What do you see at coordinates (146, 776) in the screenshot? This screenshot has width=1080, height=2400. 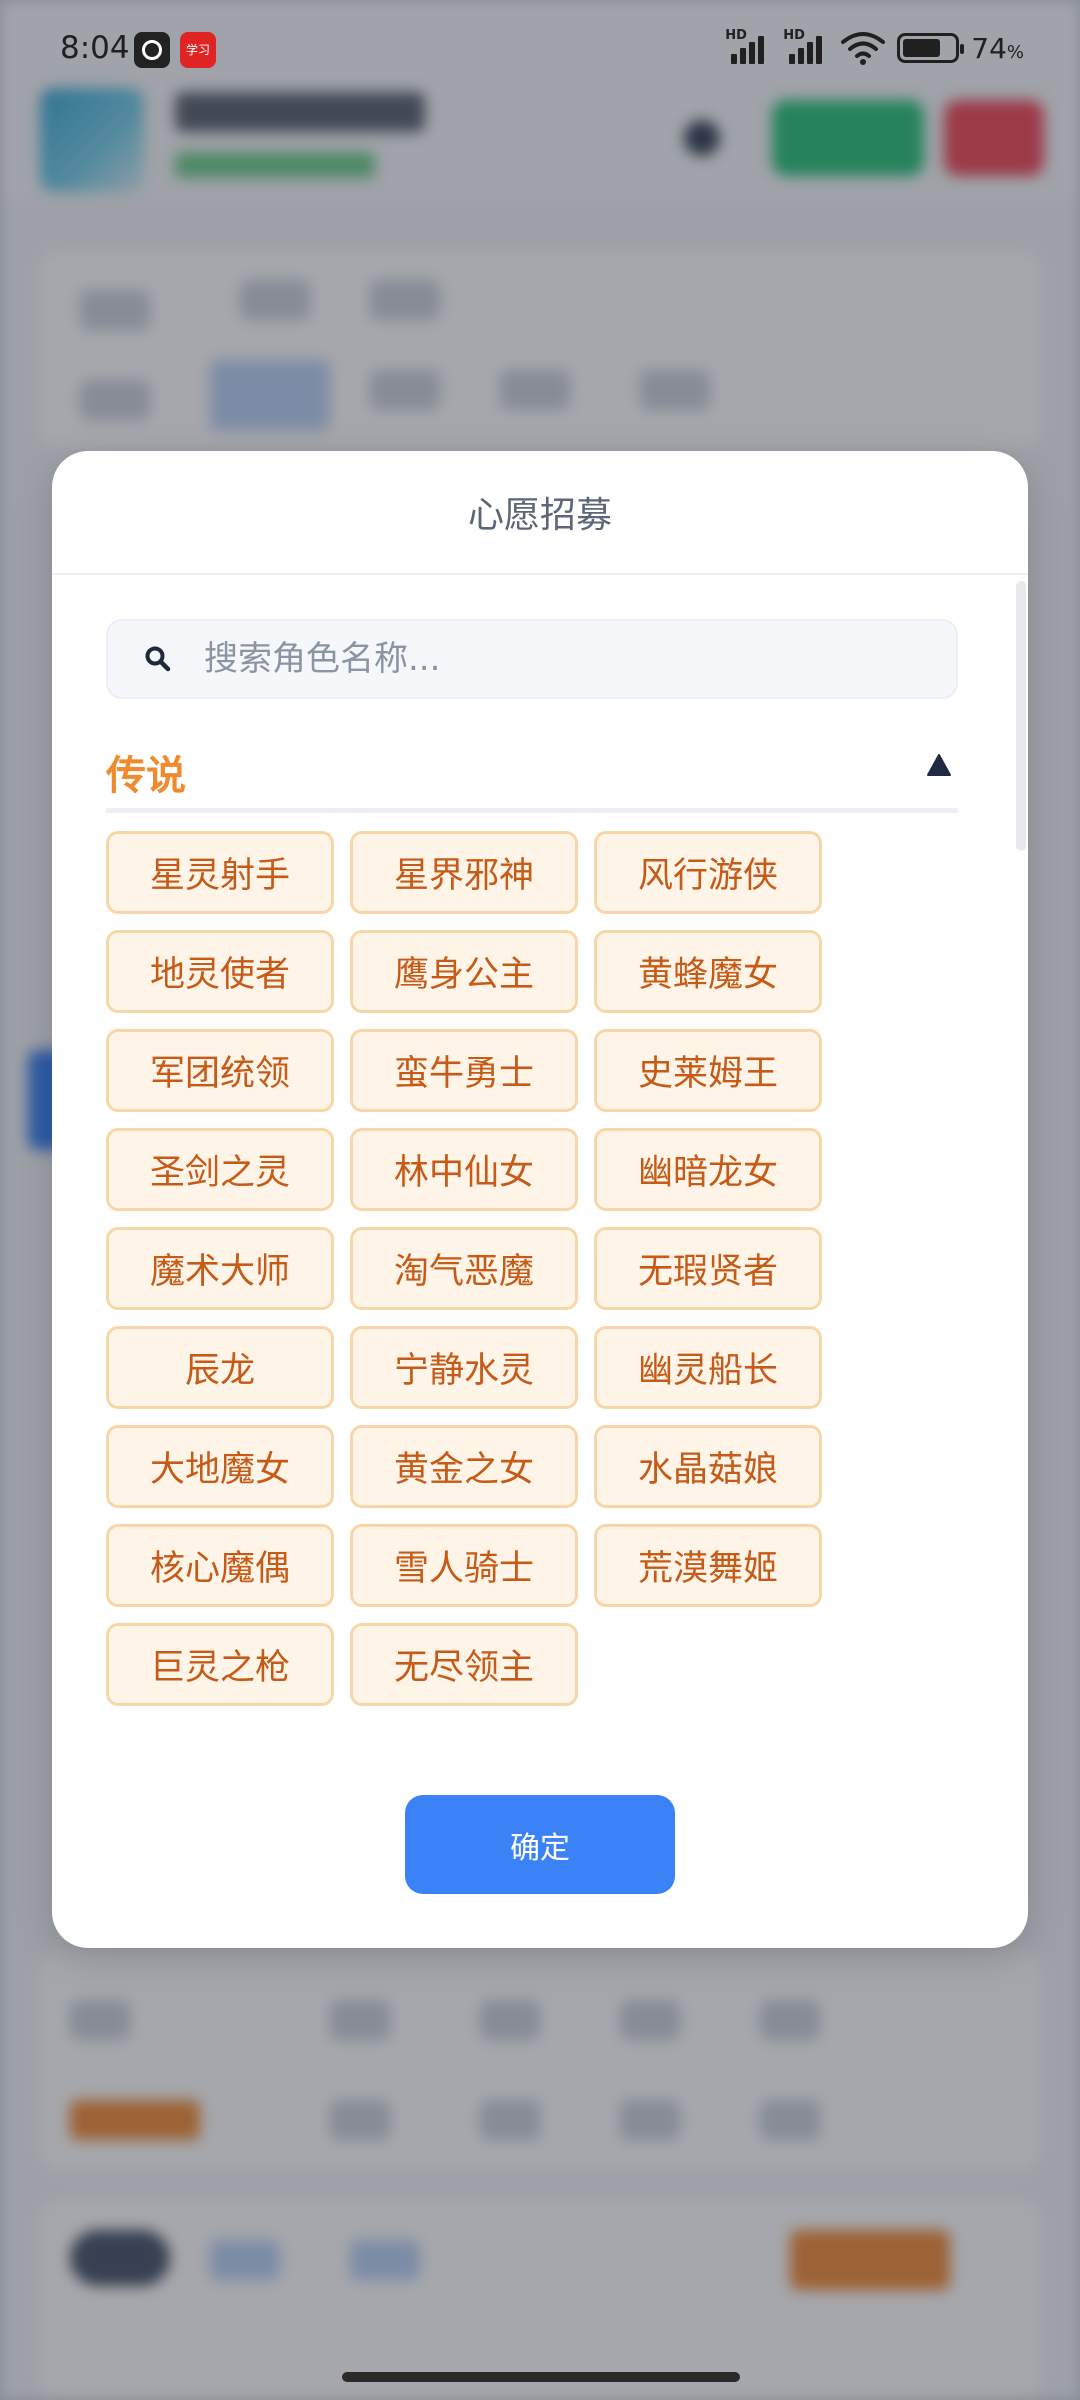 I see `section-title: 传说` at bounding box center [146, 776].